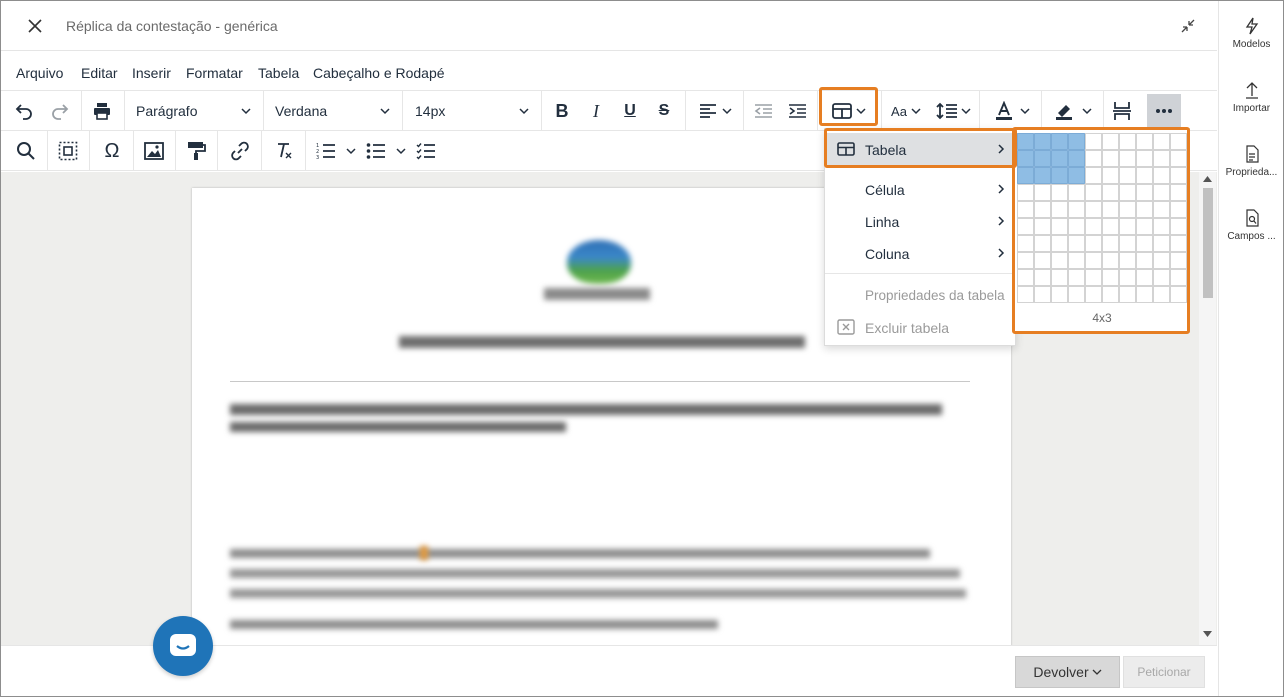 This screenshot has width=1284, height=697. I want to click on image-button, so click(154, 151).